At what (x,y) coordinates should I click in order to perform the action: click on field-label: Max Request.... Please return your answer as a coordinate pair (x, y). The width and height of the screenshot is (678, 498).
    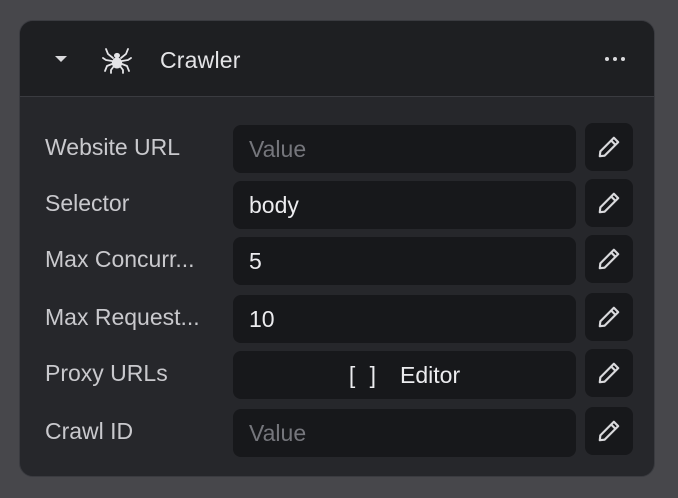
    Looking at the image, I should click on (122, 317).